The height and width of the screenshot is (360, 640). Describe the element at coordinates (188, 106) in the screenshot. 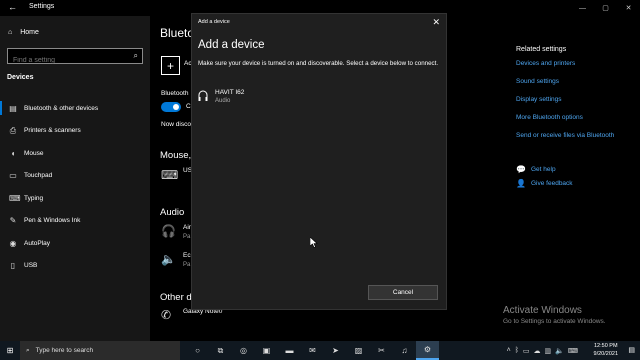

I see `toggle-state-label: C` at that location.